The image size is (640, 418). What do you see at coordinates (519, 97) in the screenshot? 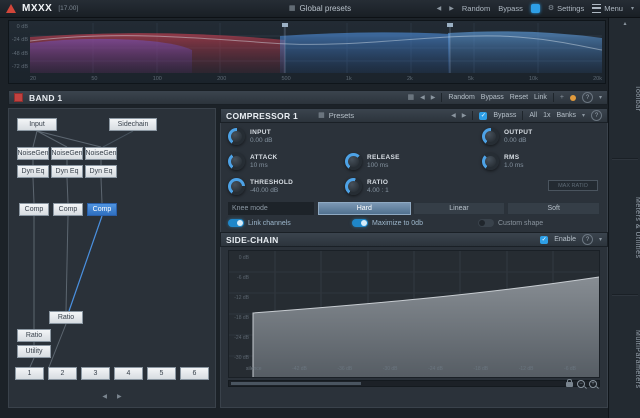
I see `band-reset-button: Reset` at bounding box center [519, 97].